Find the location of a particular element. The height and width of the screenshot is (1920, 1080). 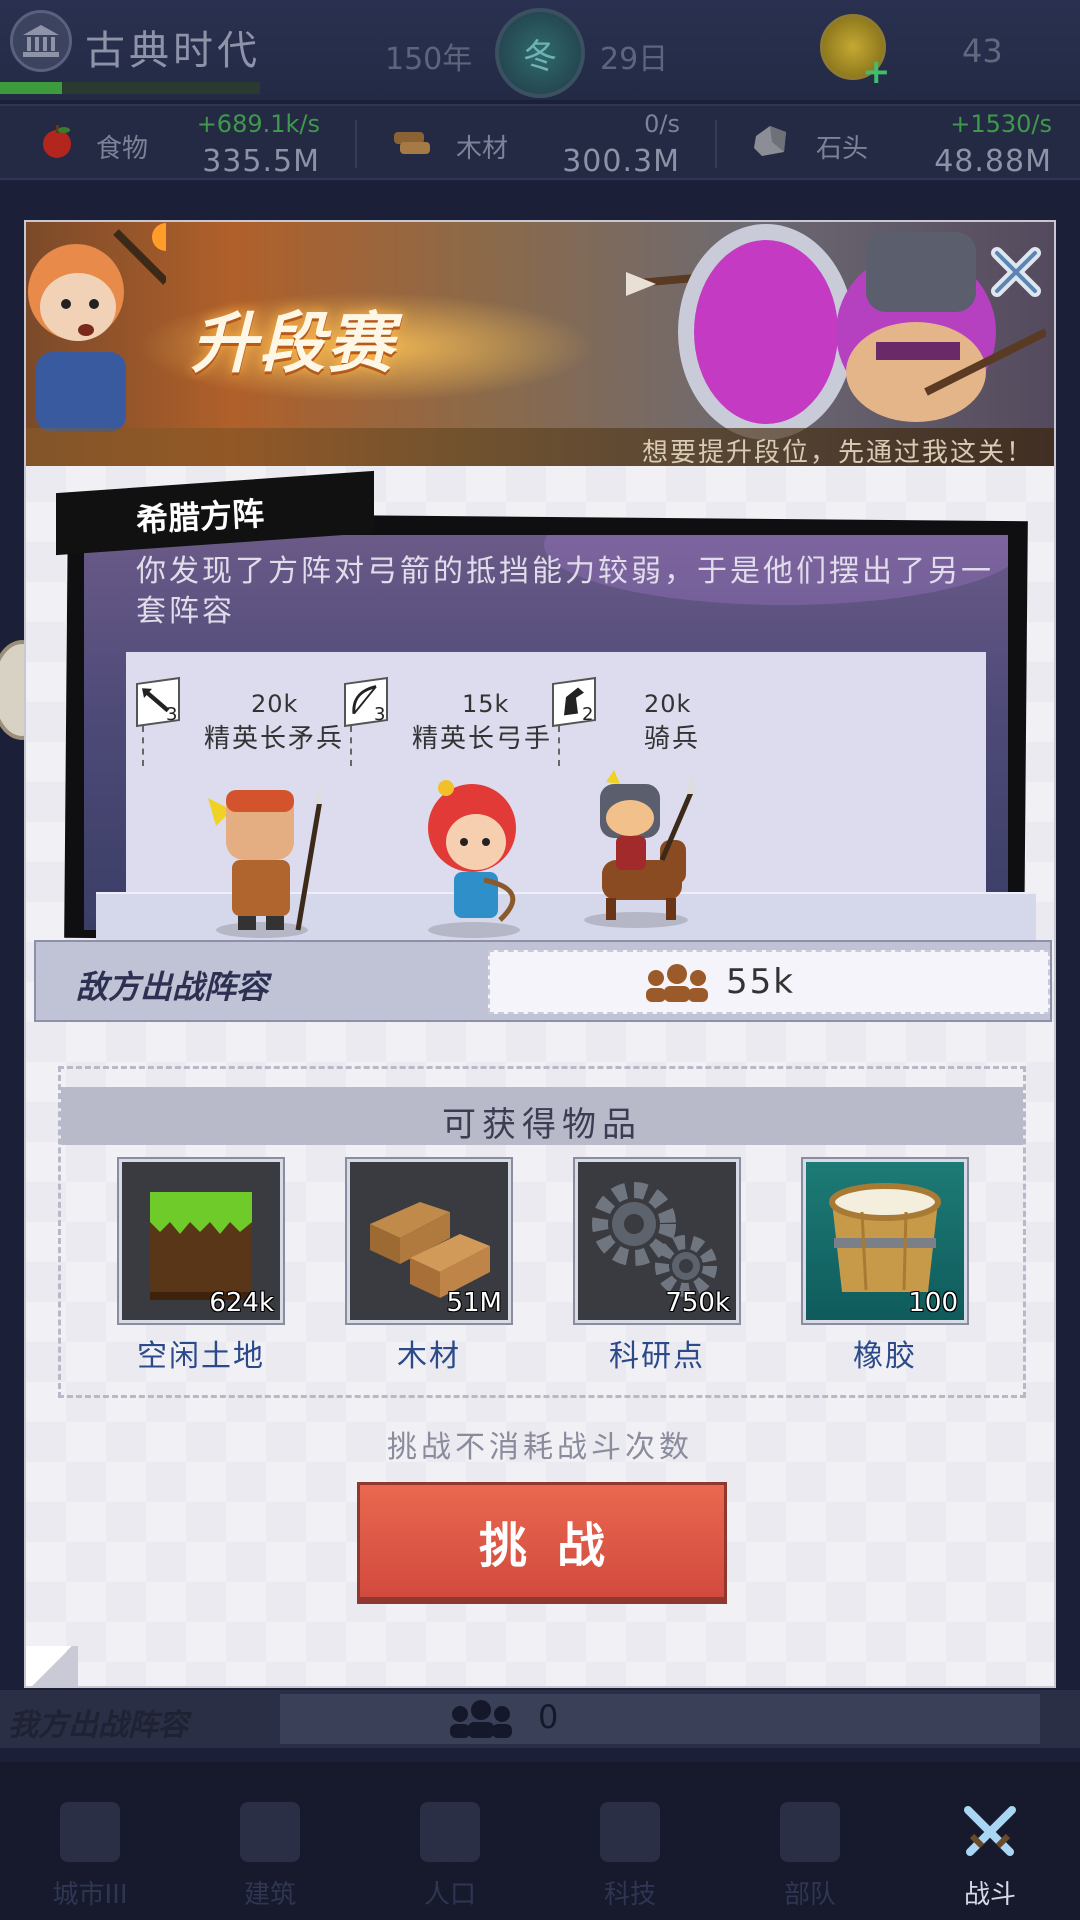

unit-name: 精英长弓手 is located at coordinates (482, 739).